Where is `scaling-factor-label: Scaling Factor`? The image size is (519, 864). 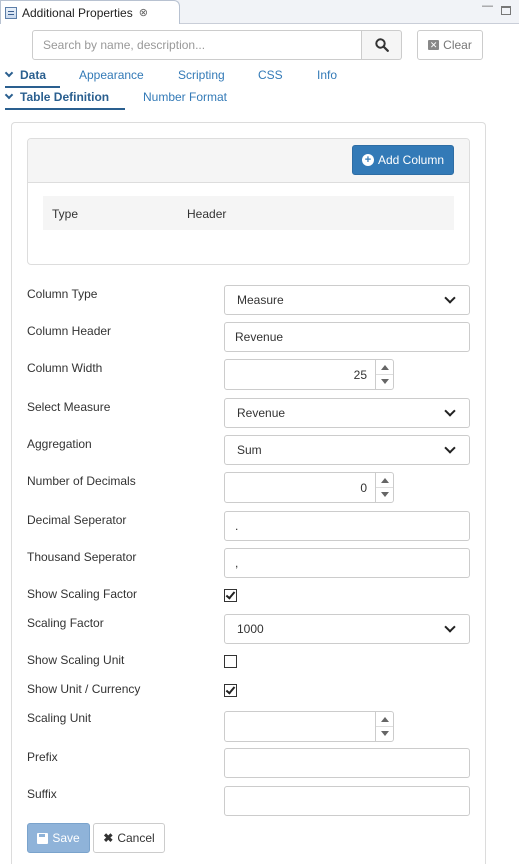 scaling-factor-label: Scaling Factor is located at coordinates (65, 623).